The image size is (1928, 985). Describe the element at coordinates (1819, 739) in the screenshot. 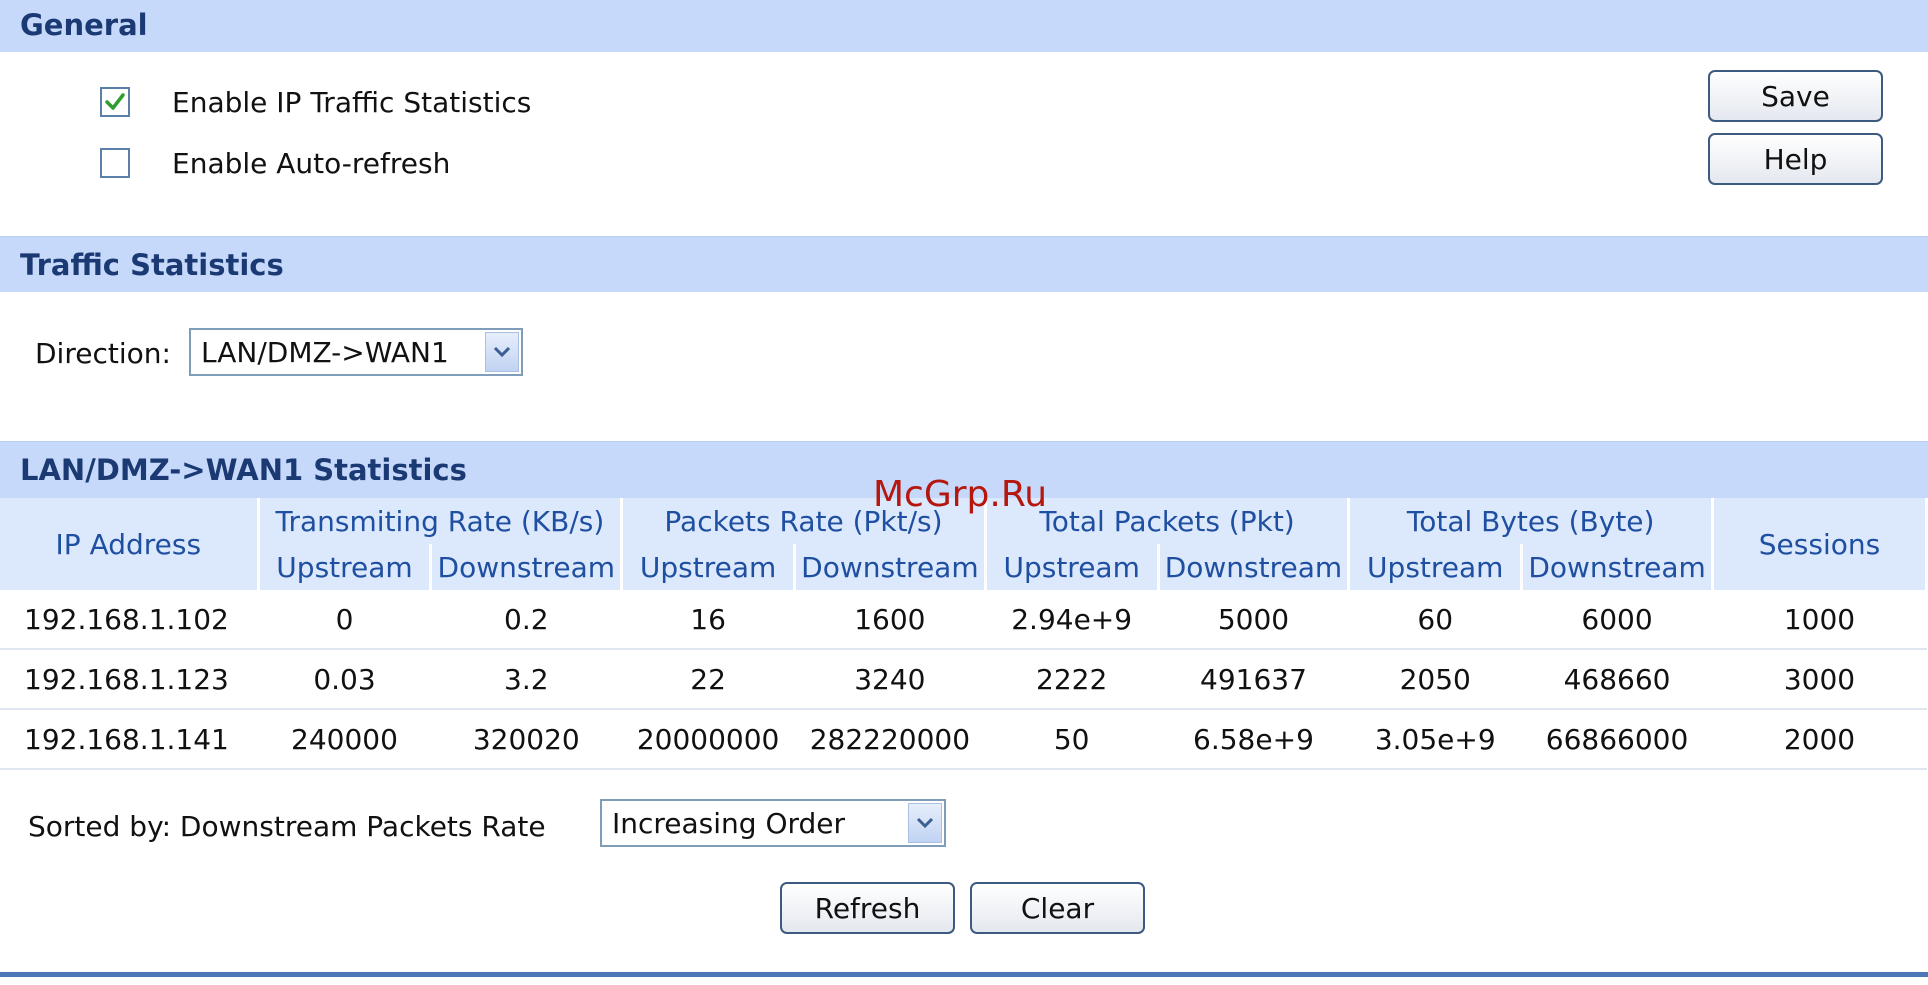

I see `cell-sessions: 2000` at that location.